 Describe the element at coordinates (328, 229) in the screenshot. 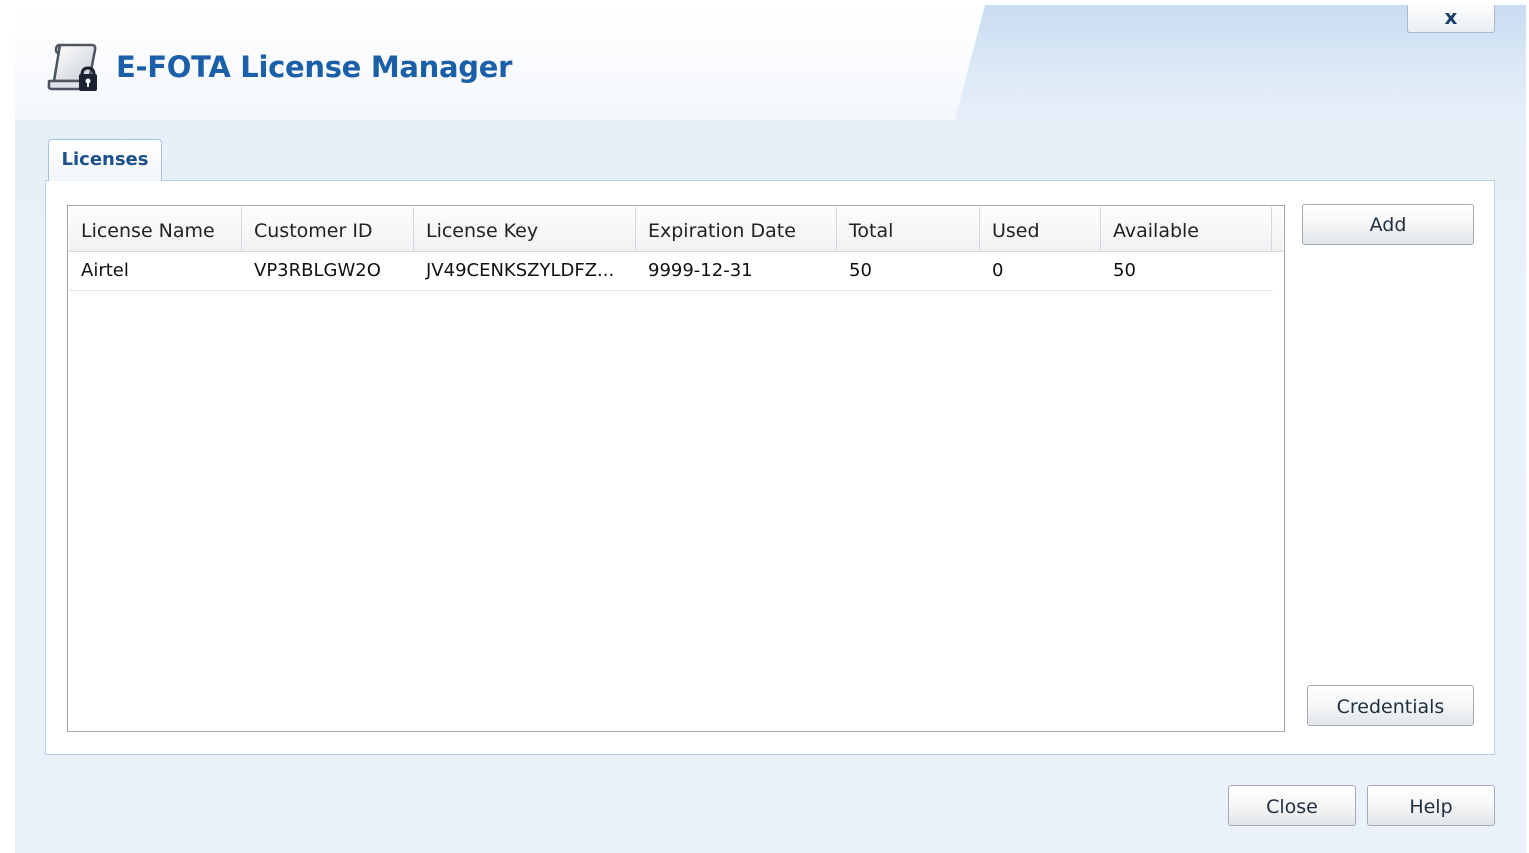

I see `column-header-customer-id: Customer ID` at that location.